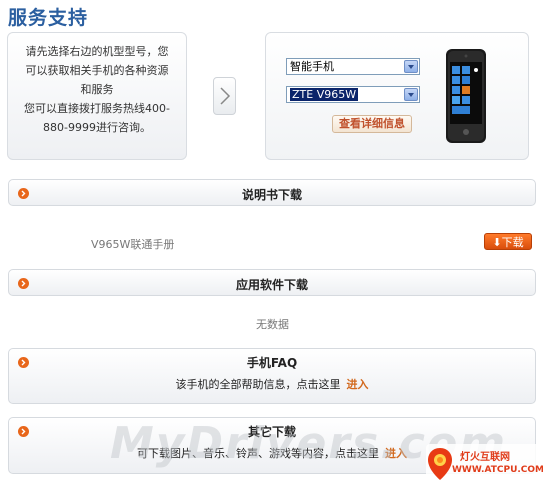 The height and width of the screenshot is (488, 543). Describe the element at coordinates (497, 470) in the screenshot. I see `logo-url: WWW.ATCPU.COM` at that location.